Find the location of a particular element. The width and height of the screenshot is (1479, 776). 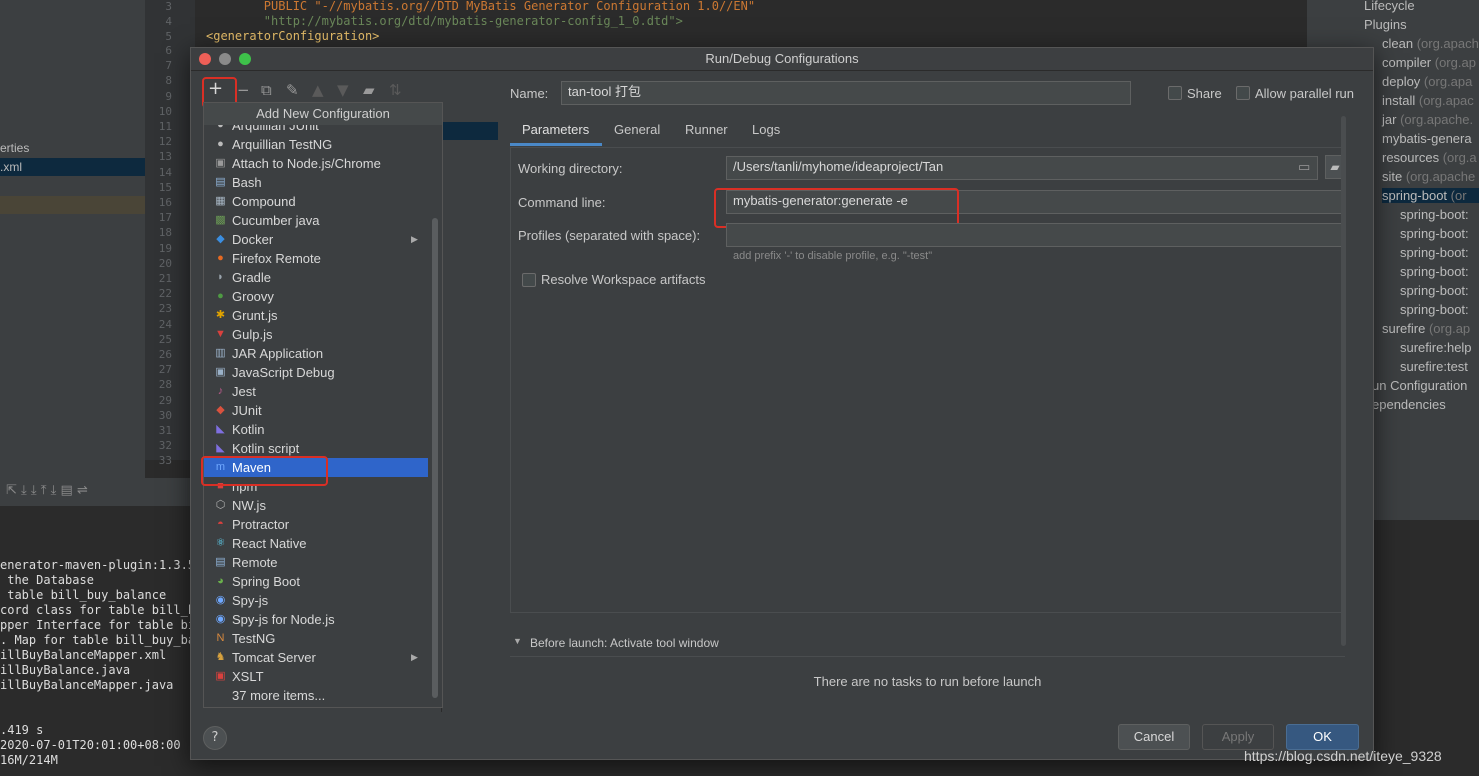

move-up-icon: ▲ is located at coordinates (318, 90).